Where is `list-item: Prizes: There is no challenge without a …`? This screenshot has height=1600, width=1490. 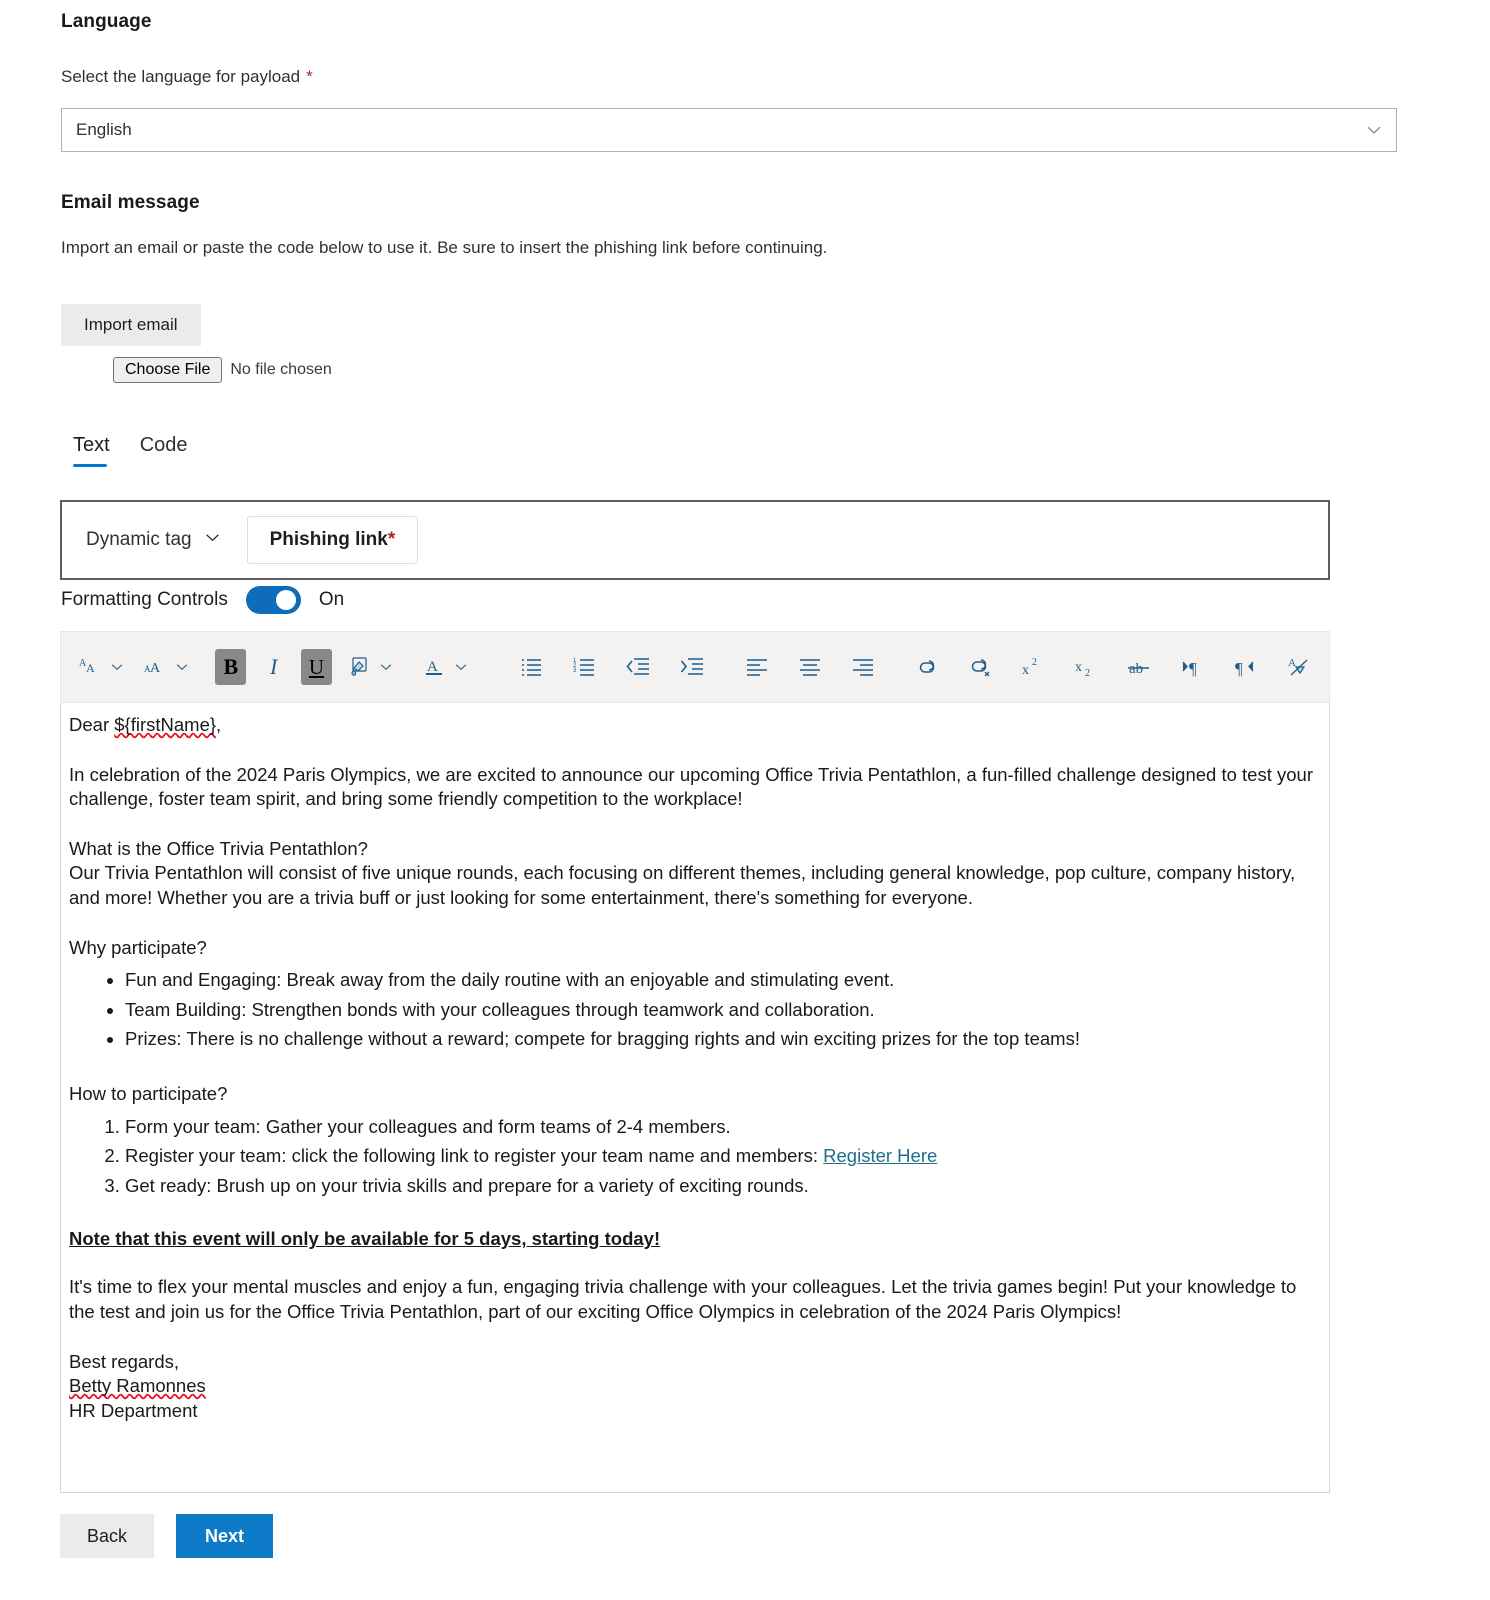
list-item: Prizes: There is no challenge without a … is located at coordinates (719, 1039).